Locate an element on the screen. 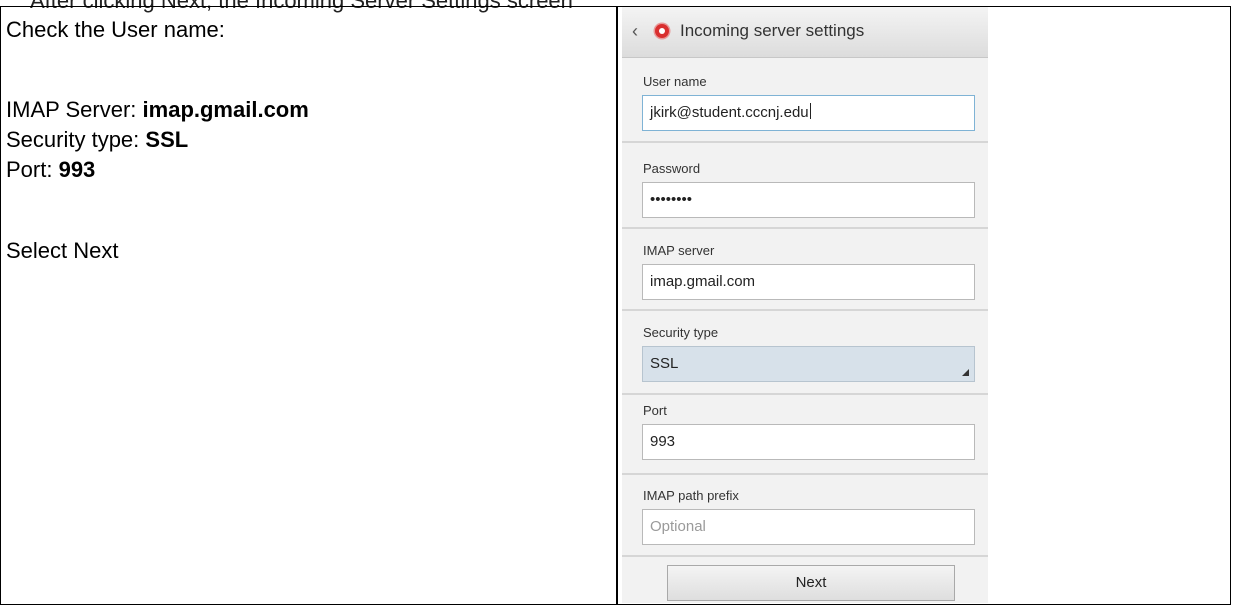  instruction-check-username: Check the User name: is located at coordinates (115, 29).